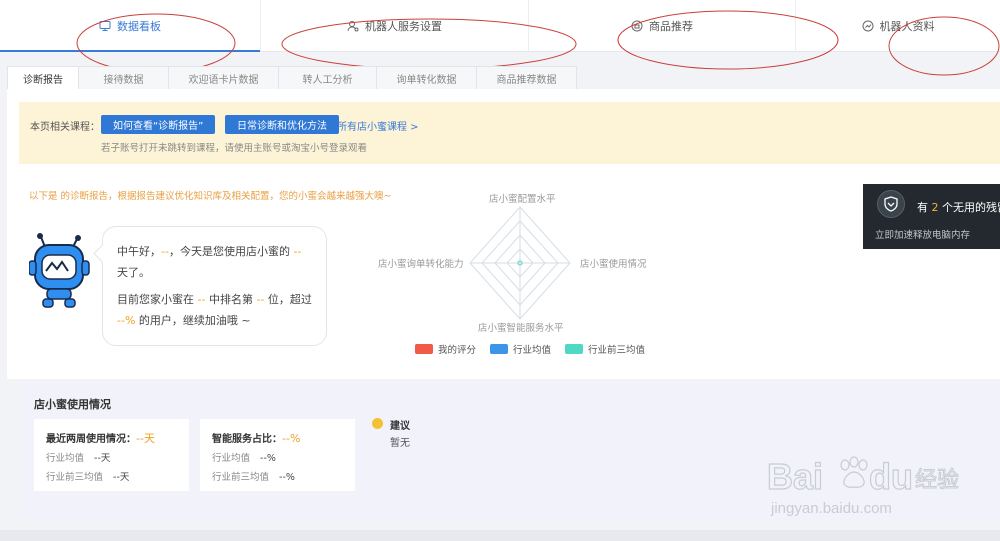 The image size is (1000, 541). I want to click on radar-legend: 我的评分 行业均值 行业前三均值, so click(530, 349).